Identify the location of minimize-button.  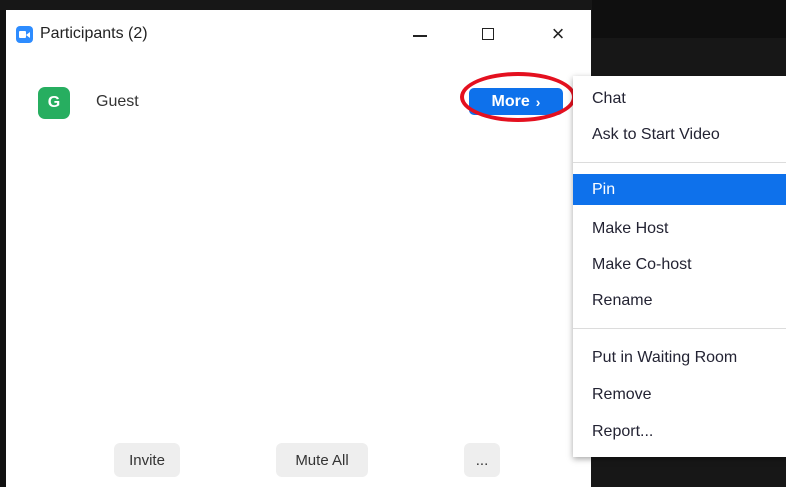
(420, 34).